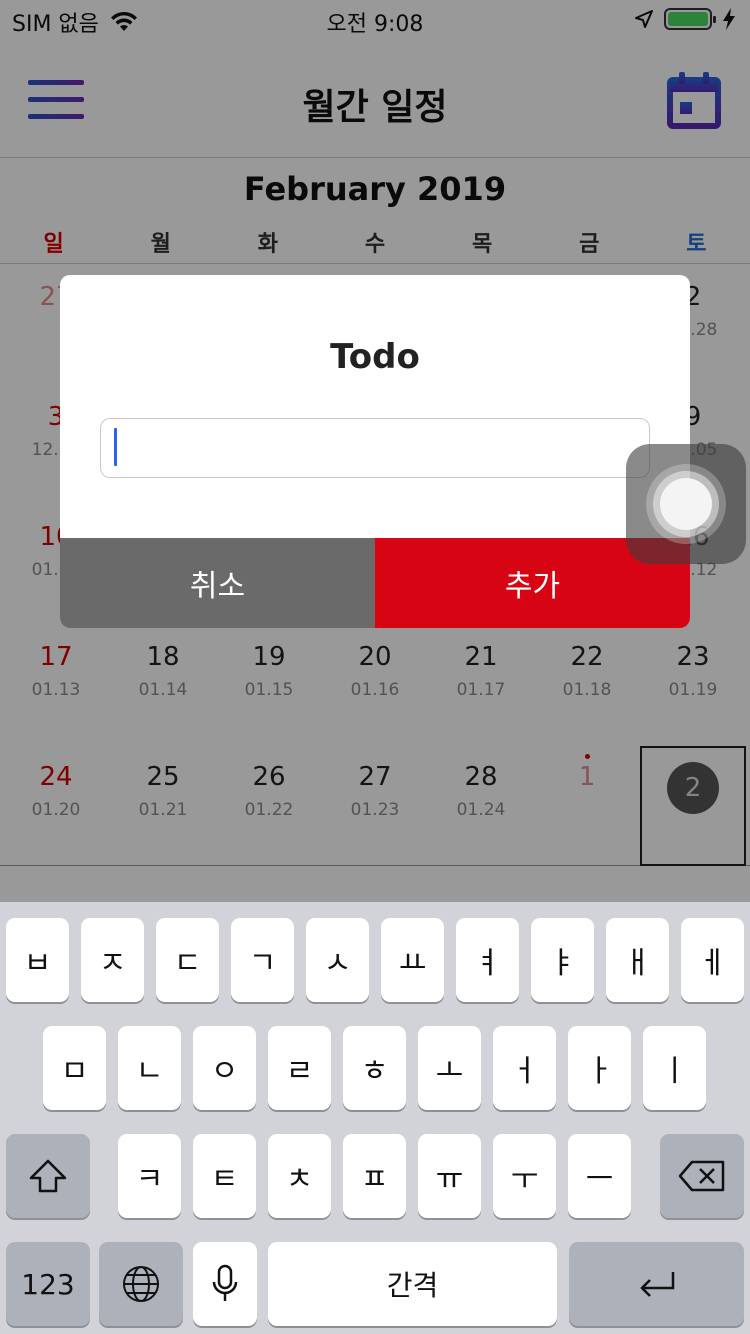  I want to click on letter-key: ㅌ, so click(224, 1176).